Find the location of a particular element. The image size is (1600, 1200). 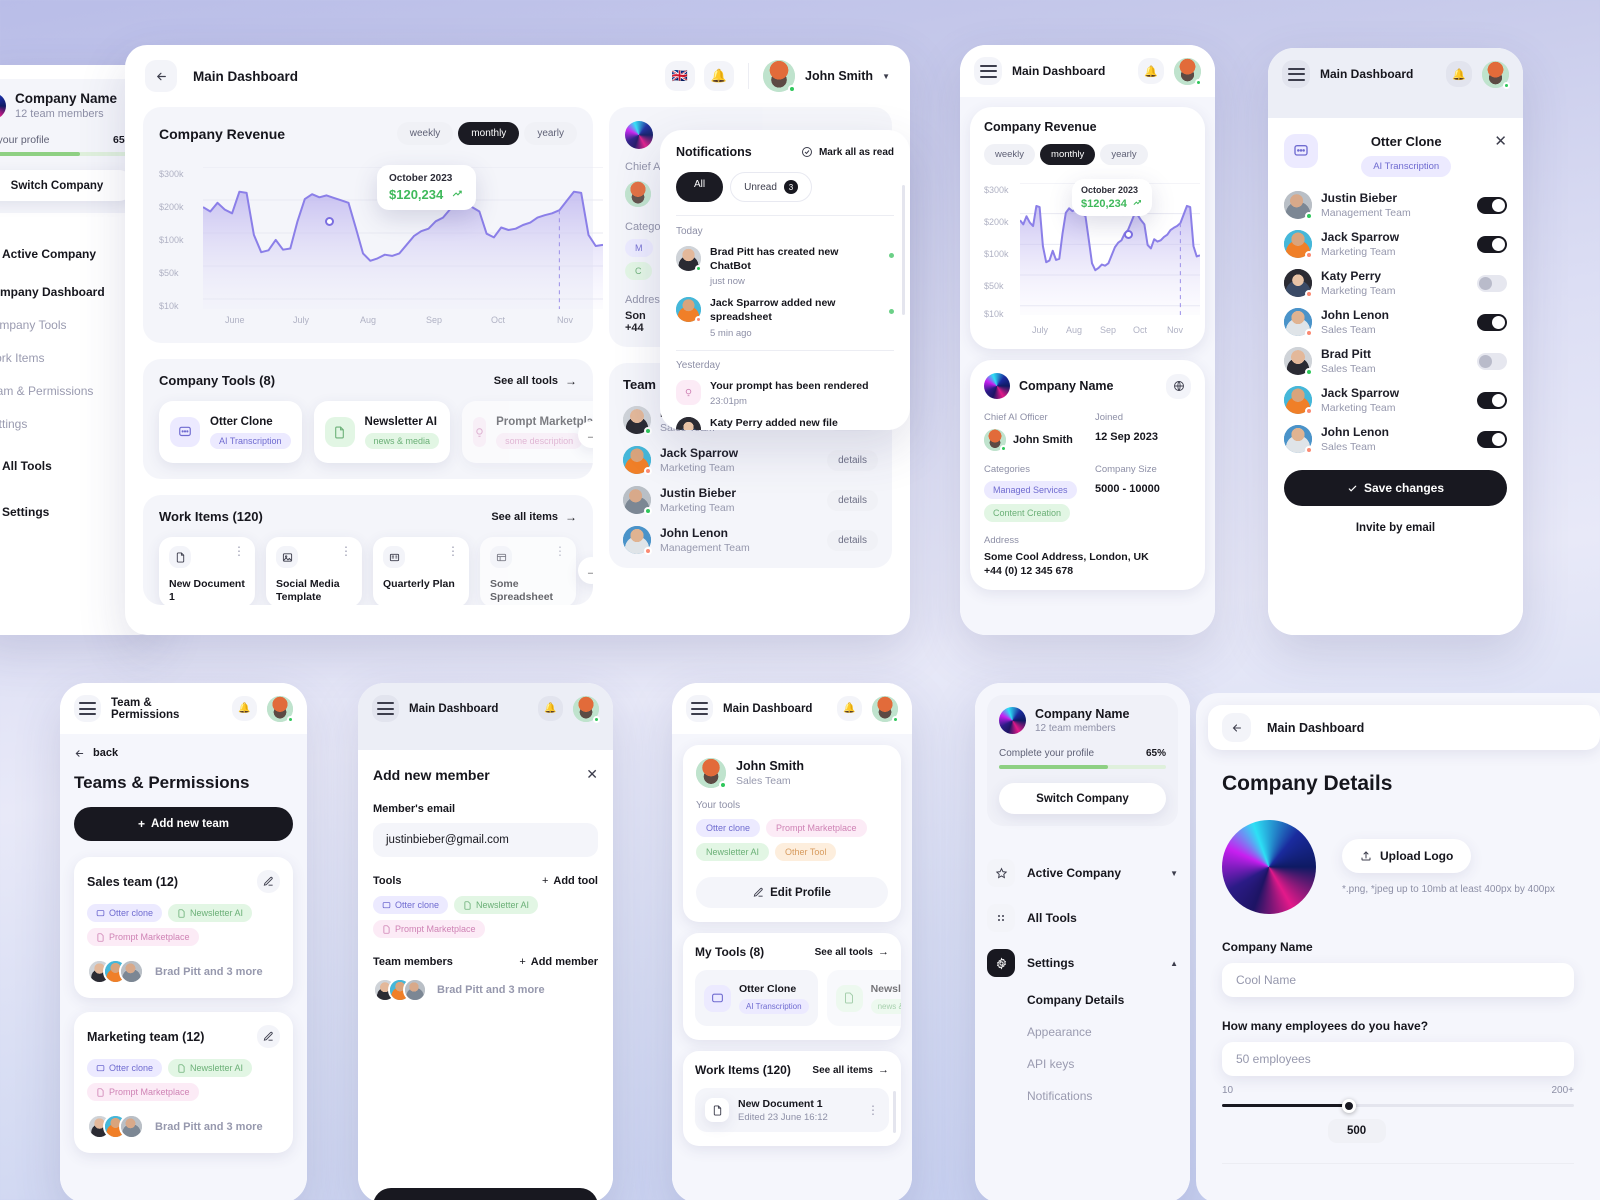

globe-icon is located at coordinates (1178, 386).